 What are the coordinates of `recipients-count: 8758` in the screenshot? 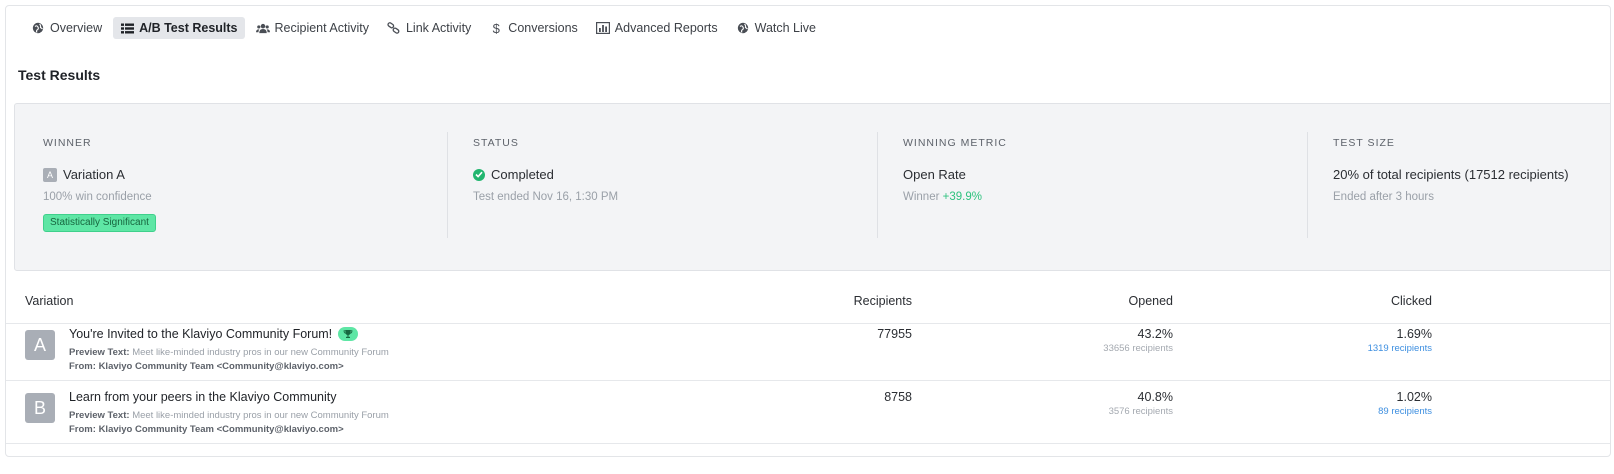 It's located at (898, 397).